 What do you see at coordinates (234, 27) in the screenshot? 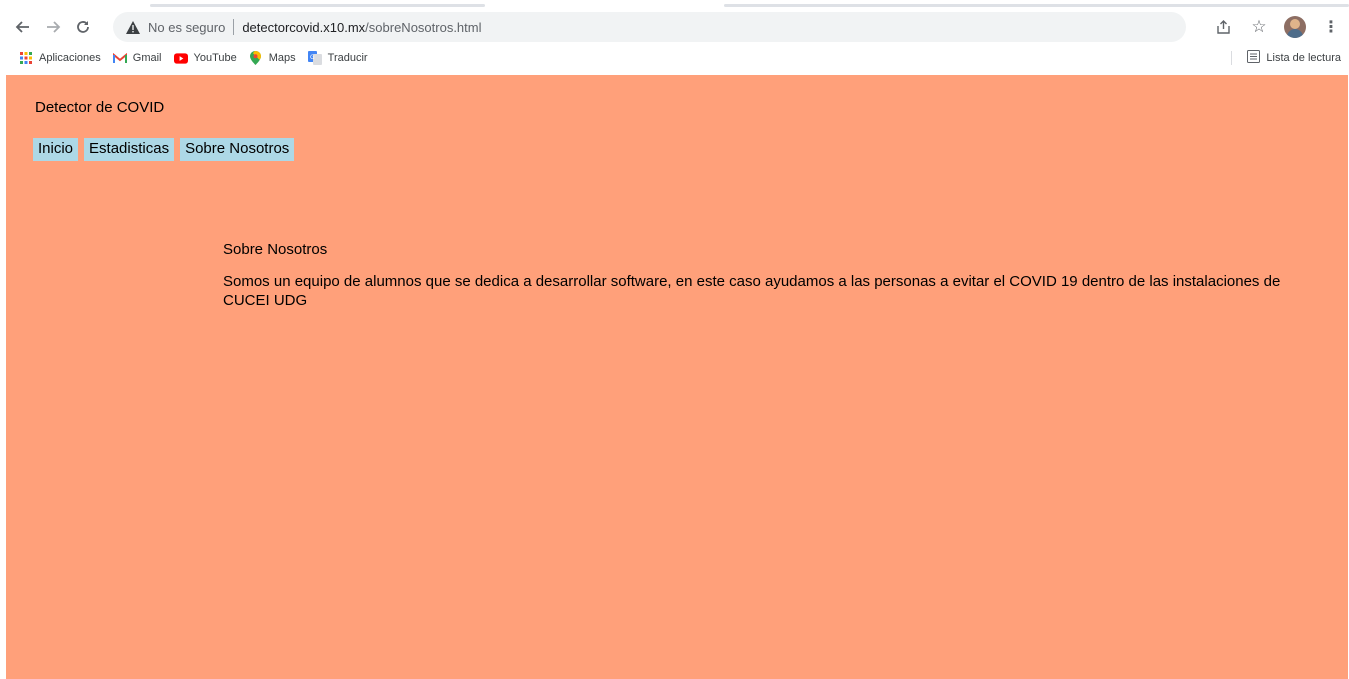
I see `omnibox-separator` at bounding box center [234, 27].